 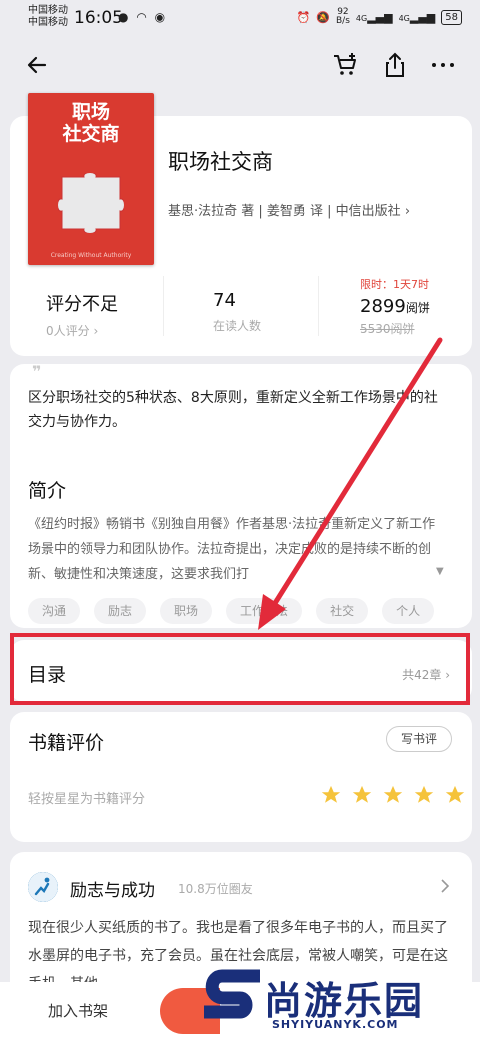 I want to click on review-title: 书籍评价, so click(x=66, y=743).